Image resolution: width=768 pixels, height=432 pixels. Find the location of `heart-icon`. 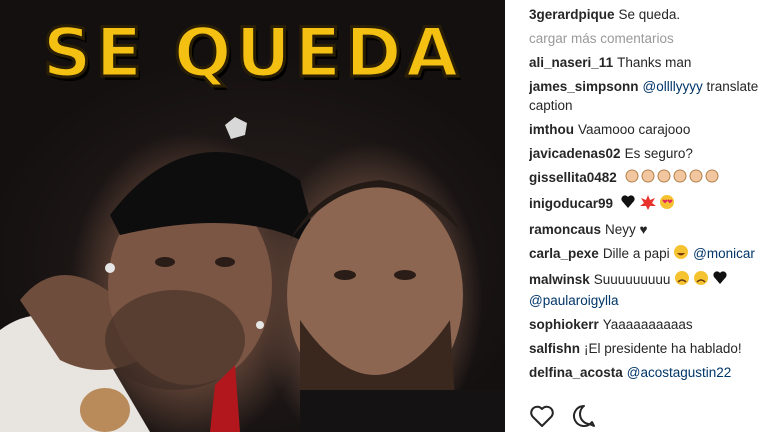

heart-icon is located at coordinates (648, 204).